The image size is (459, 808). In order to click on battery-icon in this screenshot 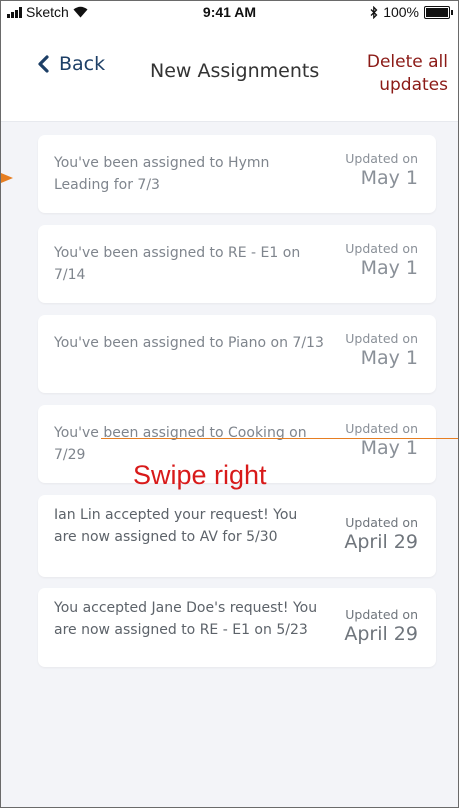, I will do `click(438, 12)`.